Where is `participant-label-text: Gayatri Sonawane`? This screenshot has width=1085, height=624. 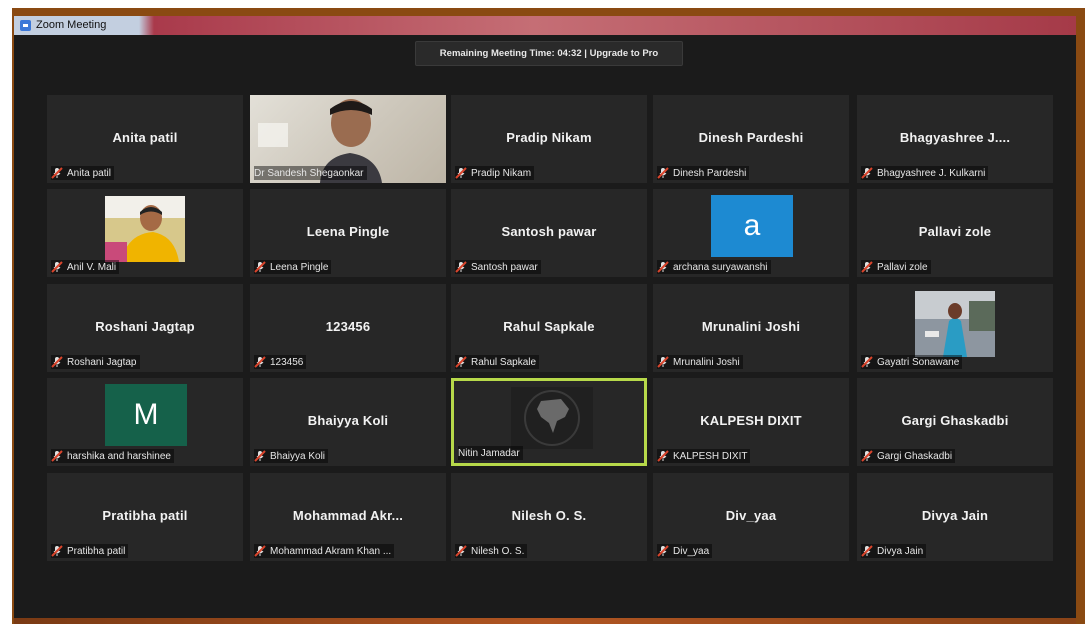 participant-label-text: Gayatri Sonawane is located at coordinates (918, 362).